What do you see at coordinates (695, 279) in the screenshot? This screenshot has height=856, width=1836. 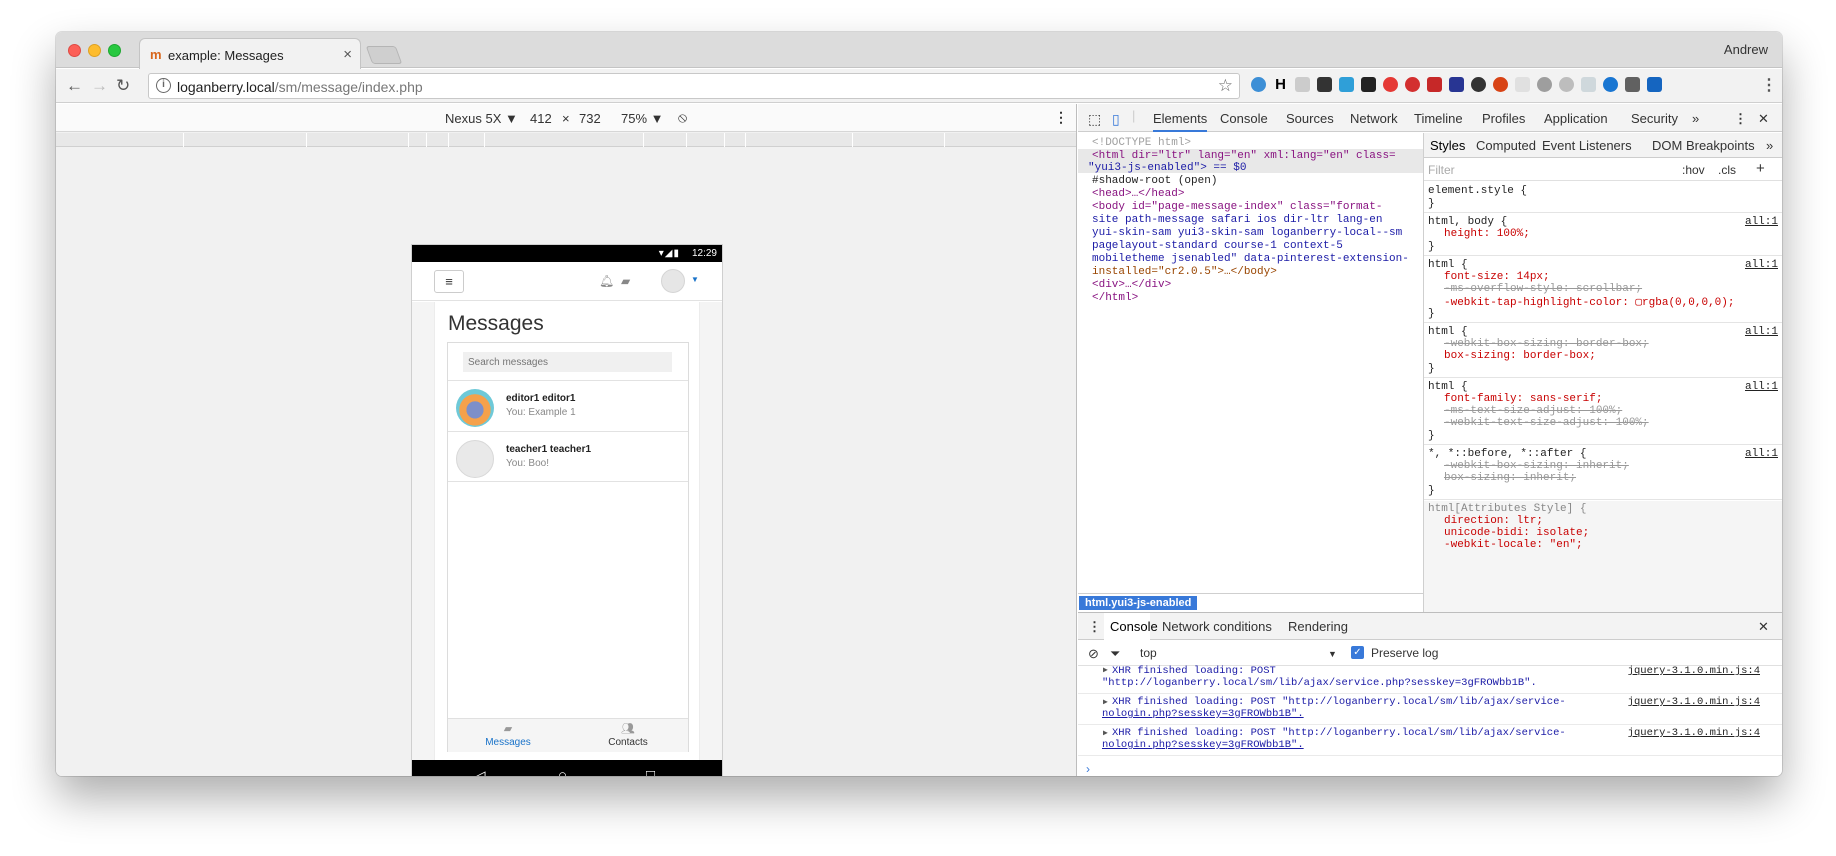 I see `user-menu-caret-icon: ▼` at bounding box center [695, 279].